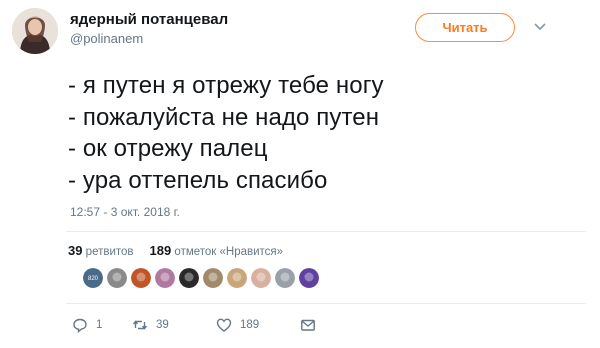 This screenshot has height=348, width=600. I want to click on retweet-count: 39, so click(162, 325).